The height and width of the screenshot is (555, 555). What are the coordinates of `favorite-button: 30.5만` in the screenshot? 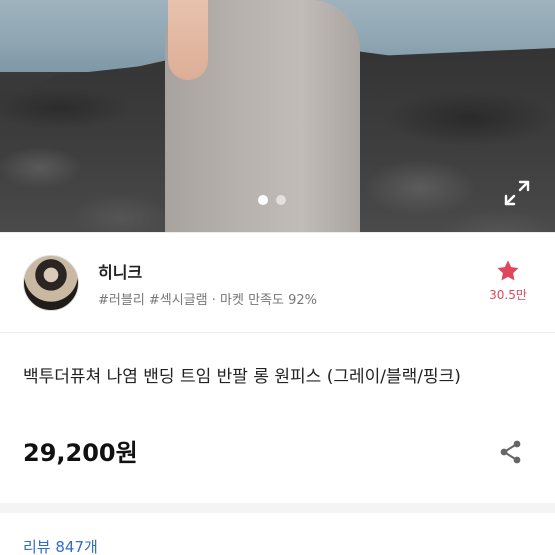 It's located at (508, 280).